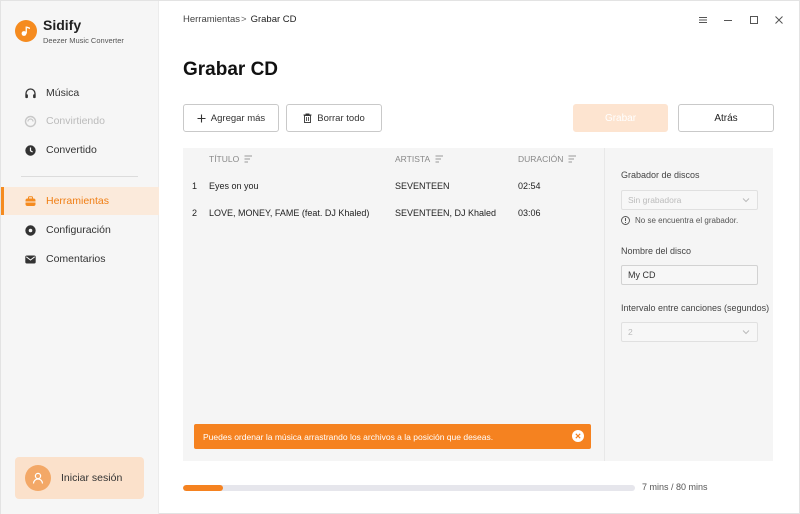  Describe the element at coordinates (38, 478) in the screenshot. I see `user-avatar-icon` at that location.